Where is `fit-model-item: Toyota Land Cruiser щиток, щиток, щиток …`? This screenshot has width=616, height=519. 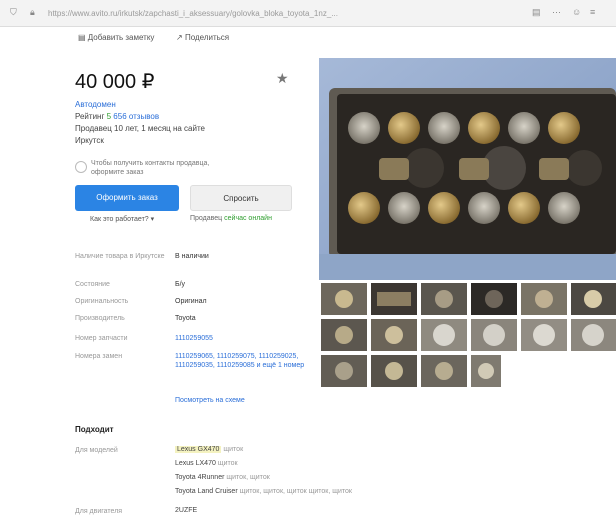
fit-model-item: Toyota Land Cruiser щиток, щиток, щиток … is located at coordinates (263, 491).